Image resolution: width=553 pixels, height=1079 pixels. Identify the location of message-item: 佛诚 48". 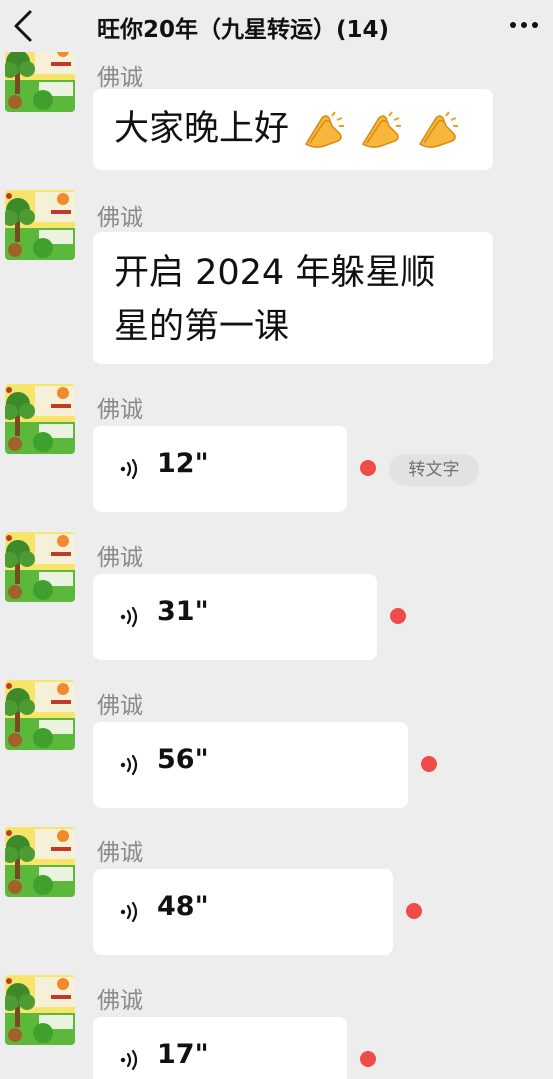
(276, 894).